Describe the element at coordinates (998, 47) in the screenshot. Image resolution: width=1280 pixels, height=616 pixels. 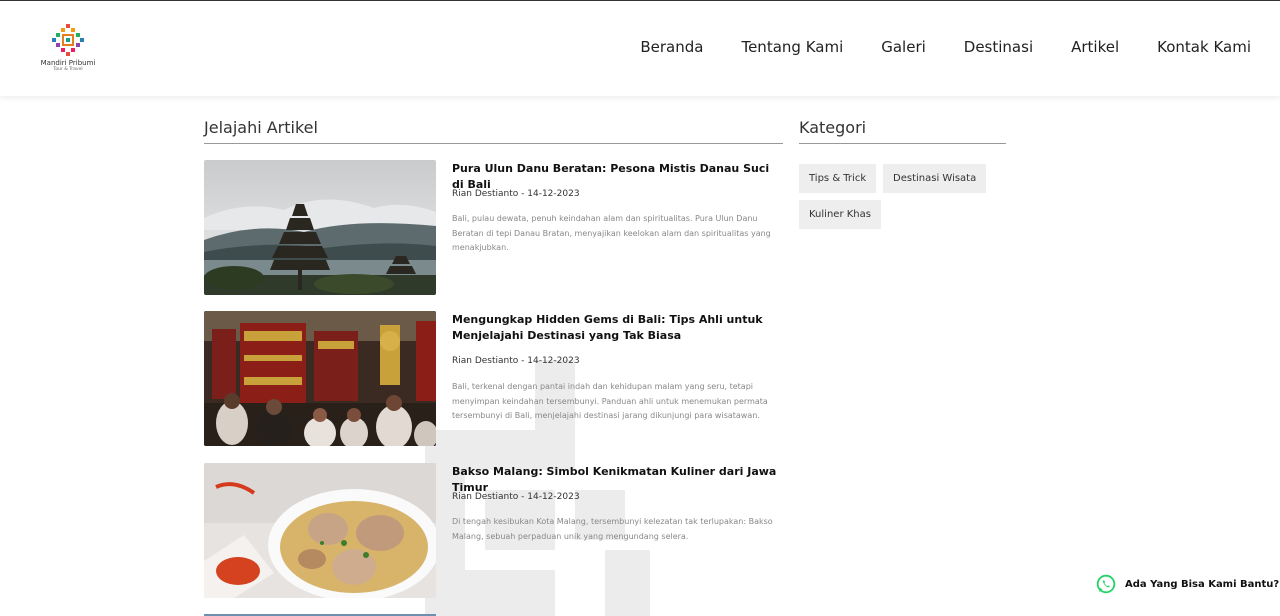
I see `nav-destinasi: Destinasi` at that location.